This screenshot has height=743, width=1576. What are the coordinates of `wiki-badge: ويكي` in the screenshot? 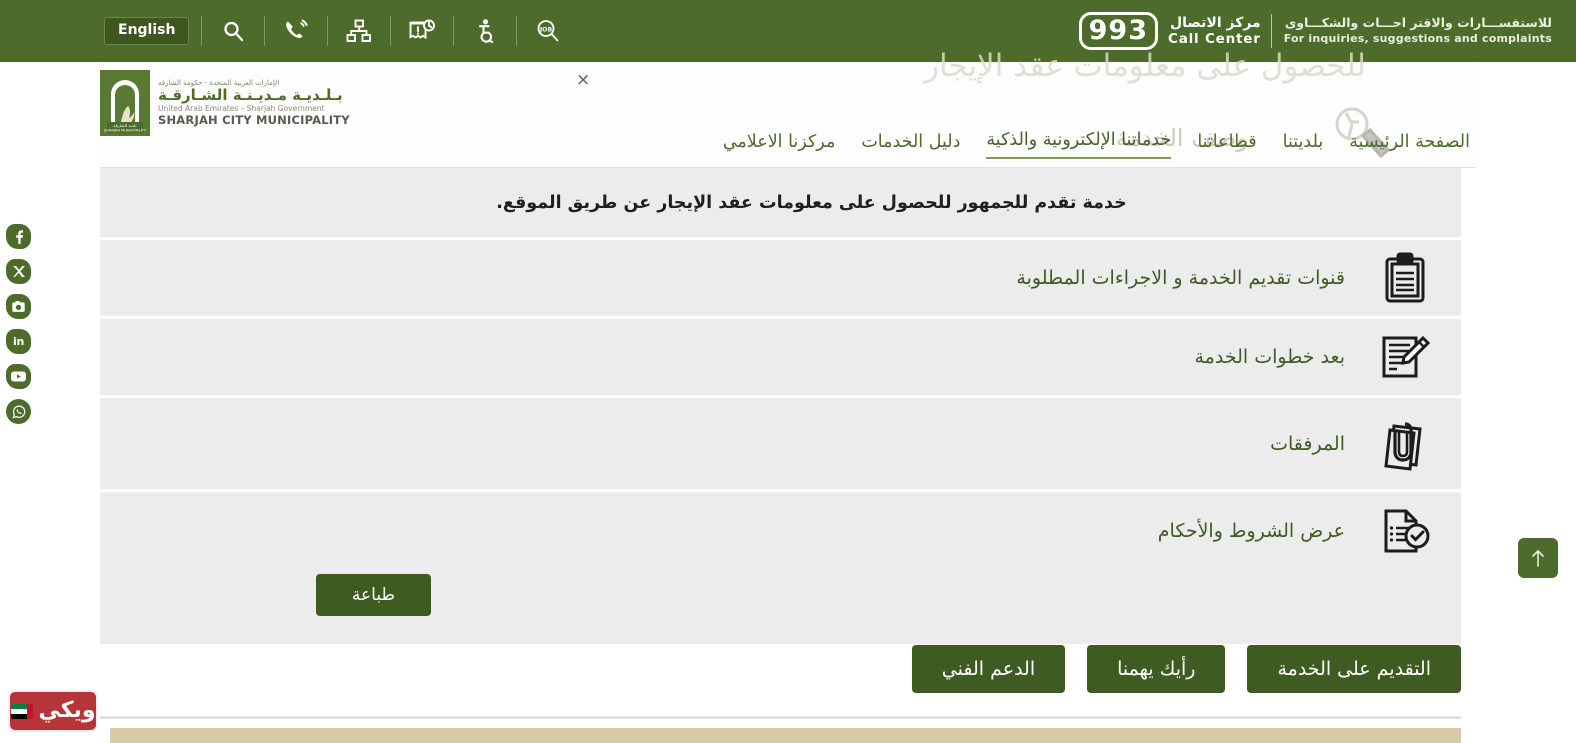 It's located at (53, 711).